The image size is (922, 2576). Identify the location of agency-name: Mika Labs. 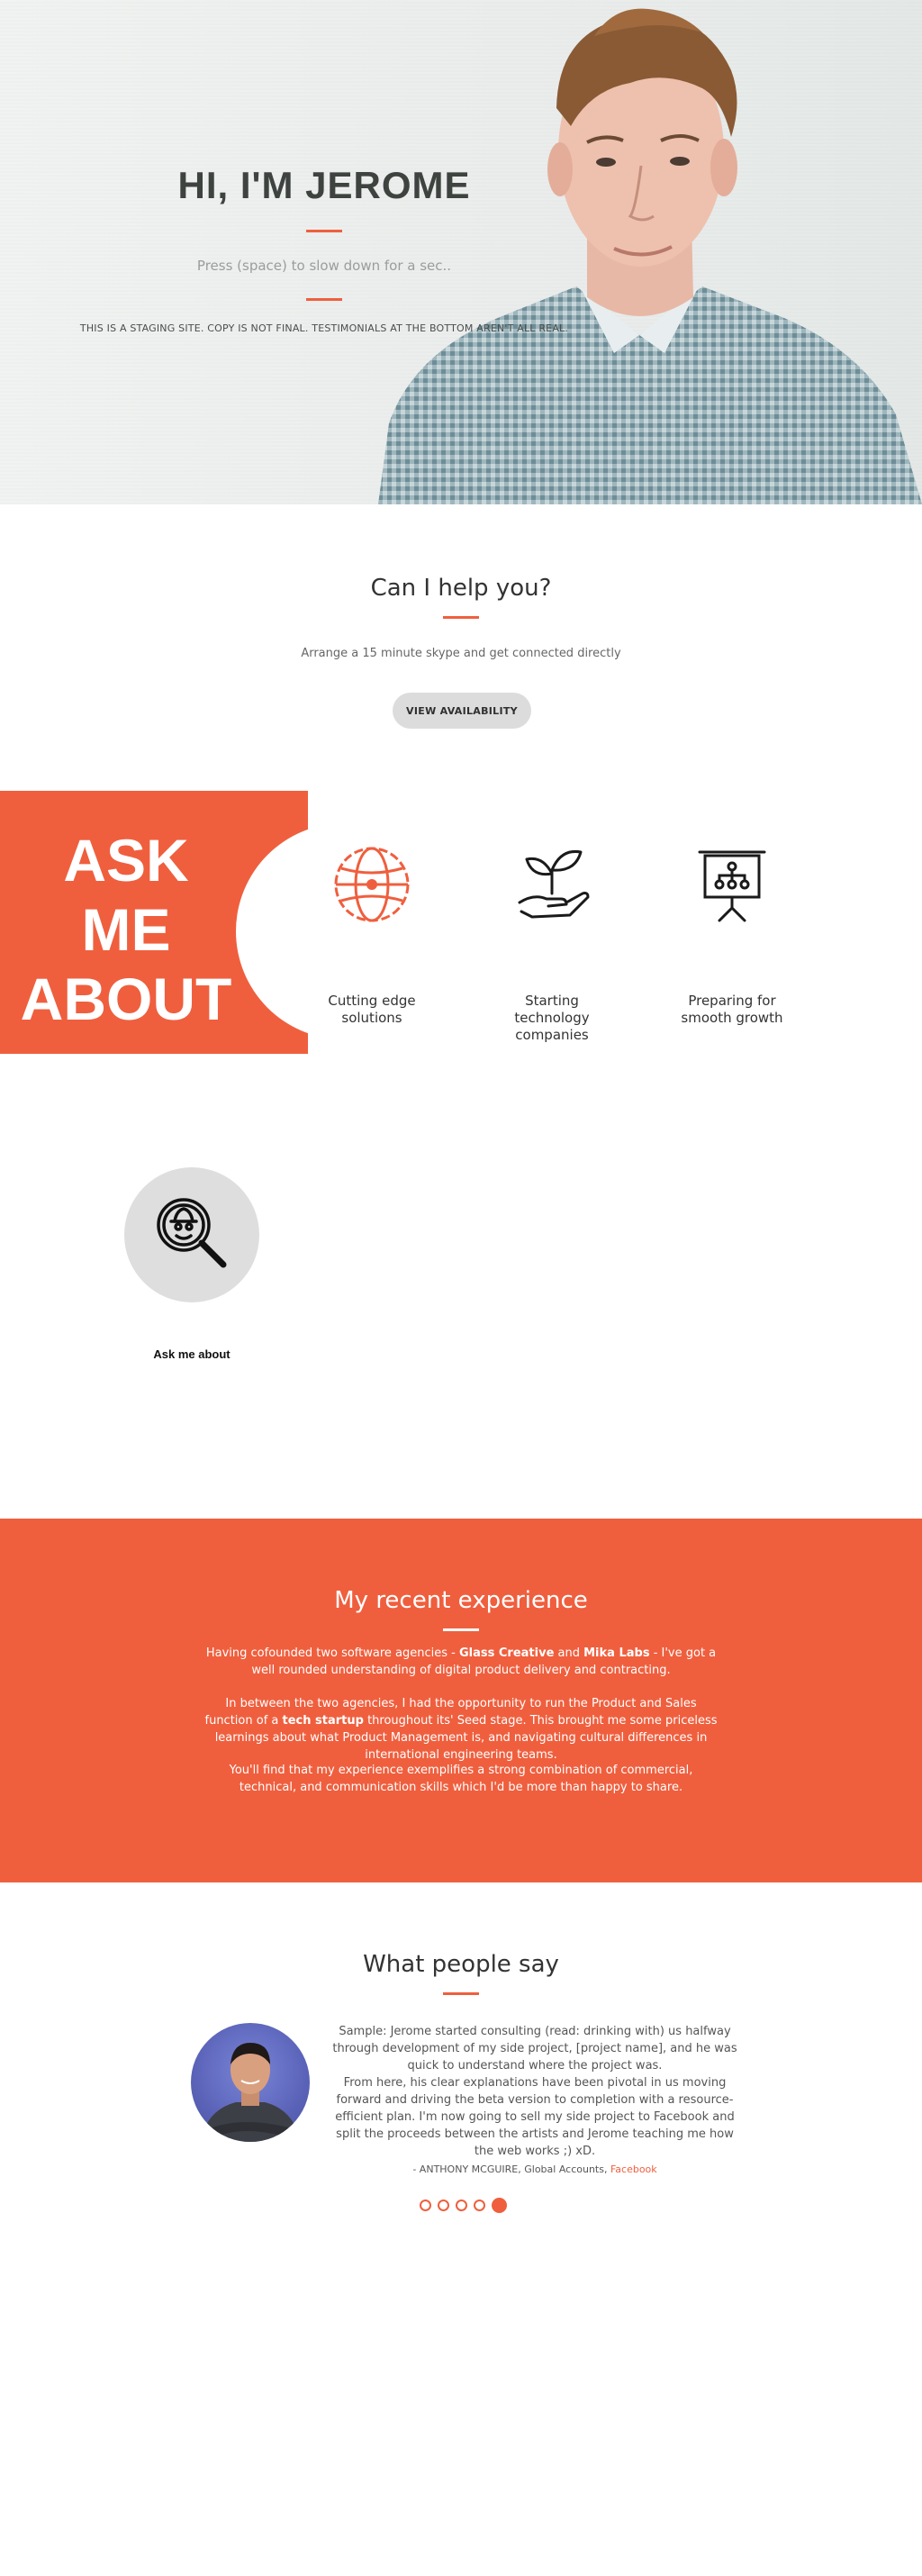
(616, 1653).